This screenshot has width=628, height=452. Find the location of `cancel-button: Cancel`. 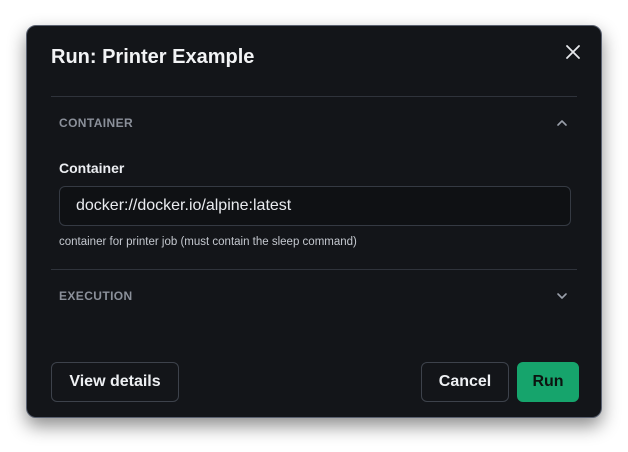

cancel-button: Cancel is located at coordinates (465, 382).